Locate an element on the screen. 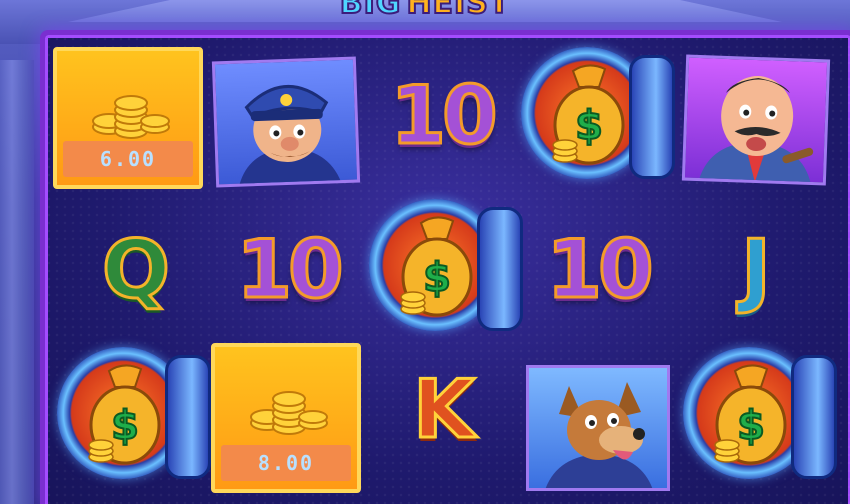  reel-cell-r2c3: $ is located at coordinates (443, 266).